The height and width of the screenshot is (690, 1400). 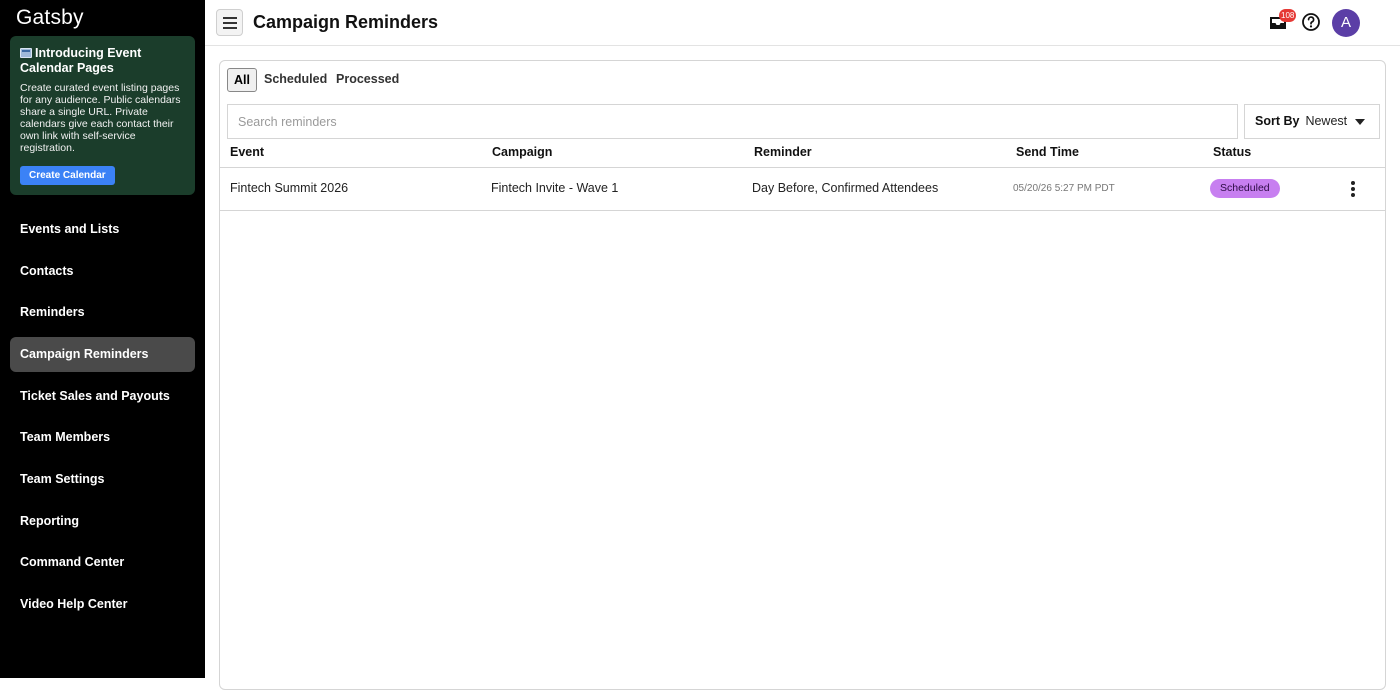 What do you see at coordinates (102, 604) in the screenshot?
I see `sidebar-item-video-help-center: Video Help Center` at bounding box center [102, 604].